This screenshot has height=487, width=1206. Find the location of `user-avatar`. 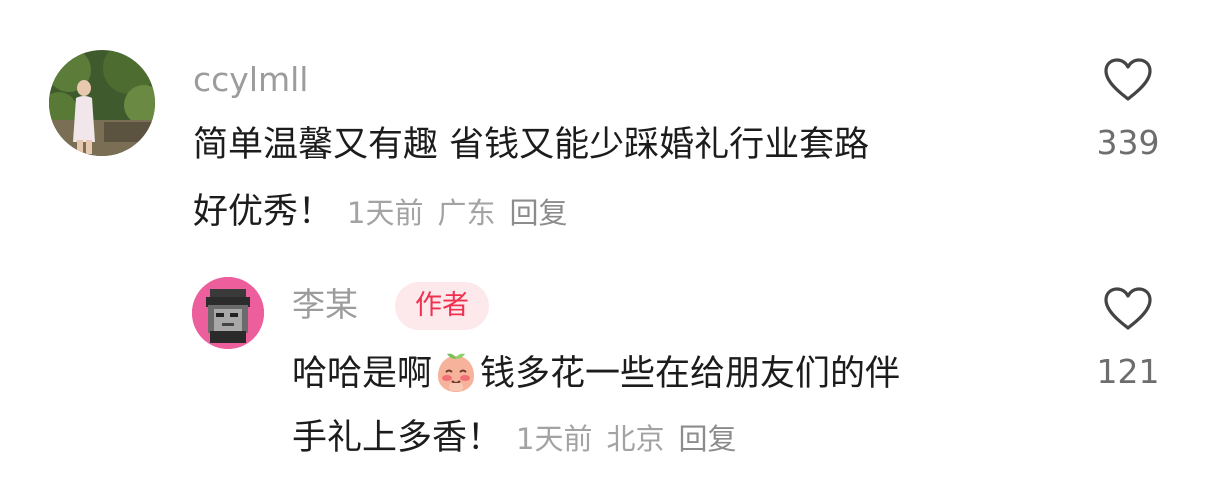

user-avatar is located at coordinates (102, 103).